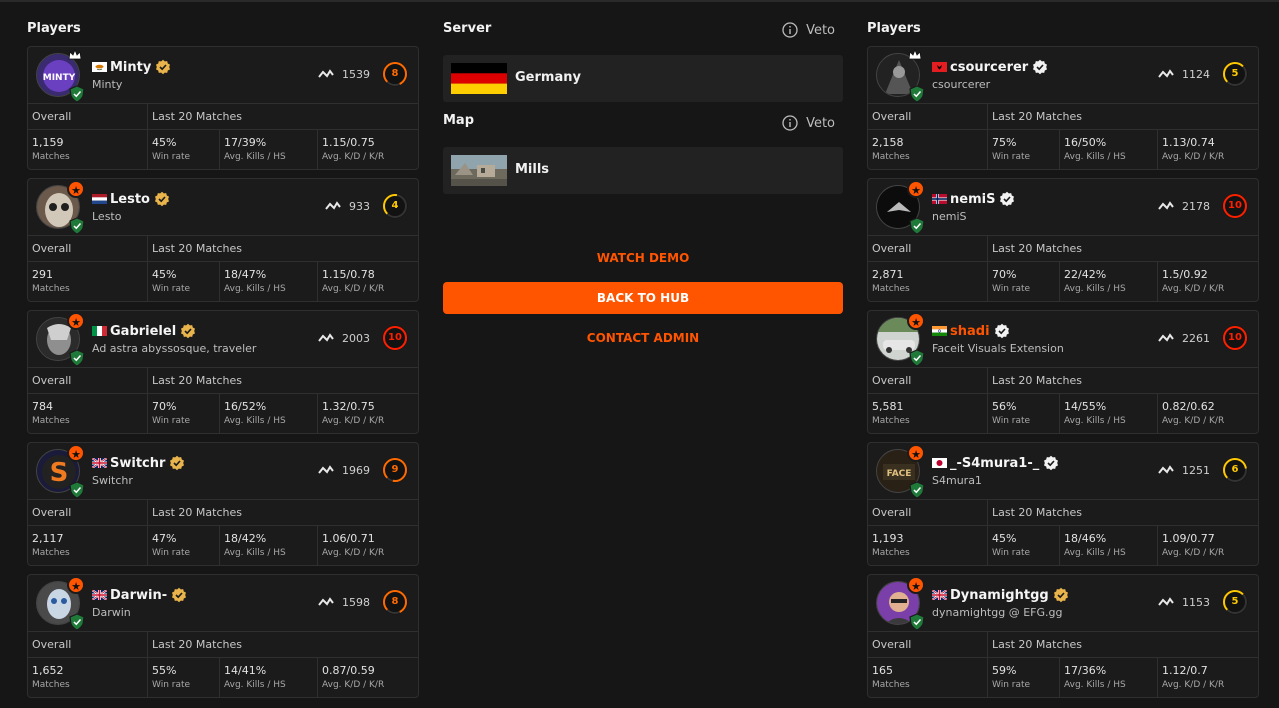 This screenshot has width=1279, height=708. What do you see at coordinates (130, 199) in the screenshot?
I see `player-name: Lesto` at bounding box center [130, 199].